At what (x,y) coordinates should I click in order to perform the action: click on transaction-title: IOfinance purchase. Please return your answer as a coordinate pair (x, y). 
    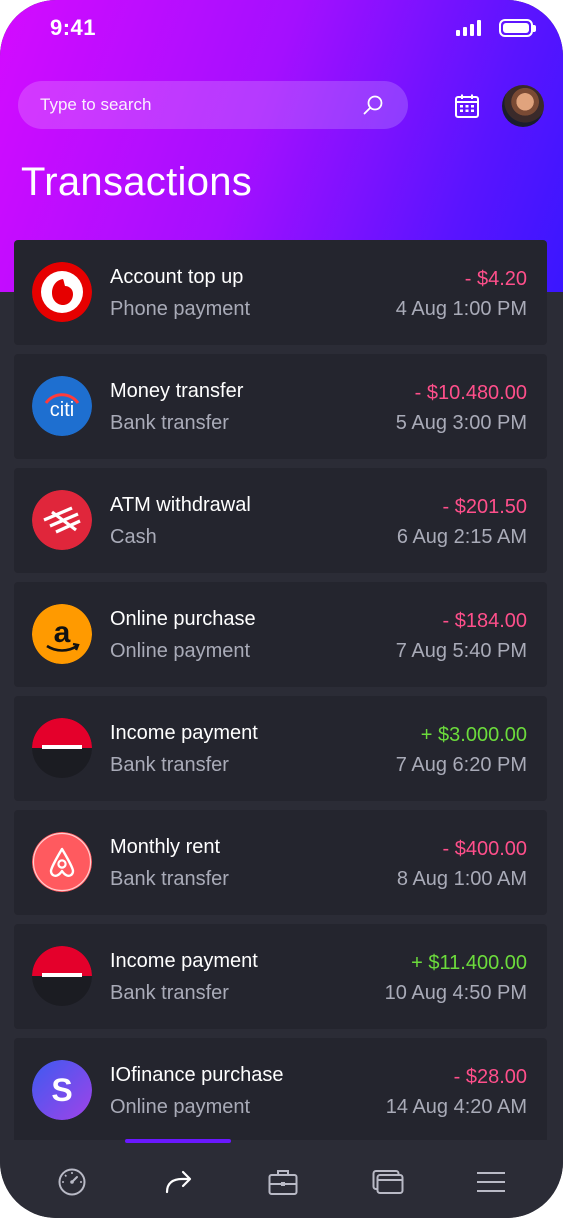
    Looking at the image, I should click on (197, 1075).